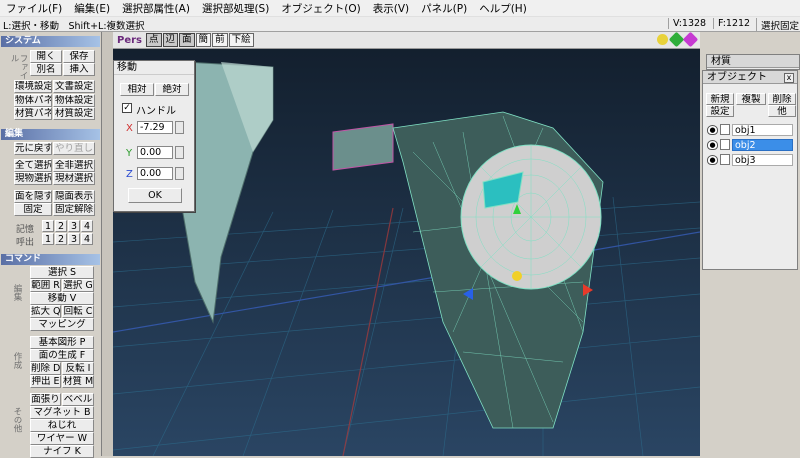  Describe the element at coordinates (79, 56) in the screenshot. I see `save-button: 保存` at that location.